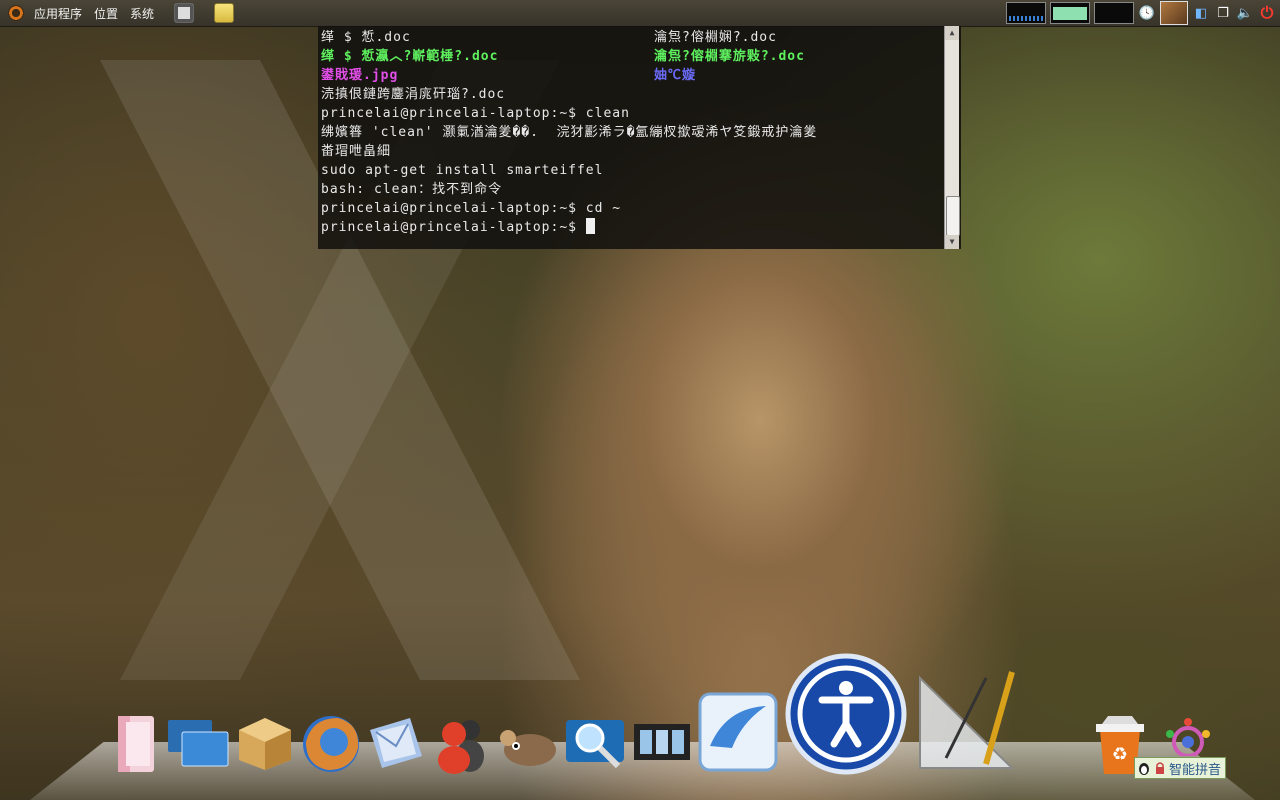 The image size is (1280, 800). I want to click on lock-icon, so click(1160, 768).